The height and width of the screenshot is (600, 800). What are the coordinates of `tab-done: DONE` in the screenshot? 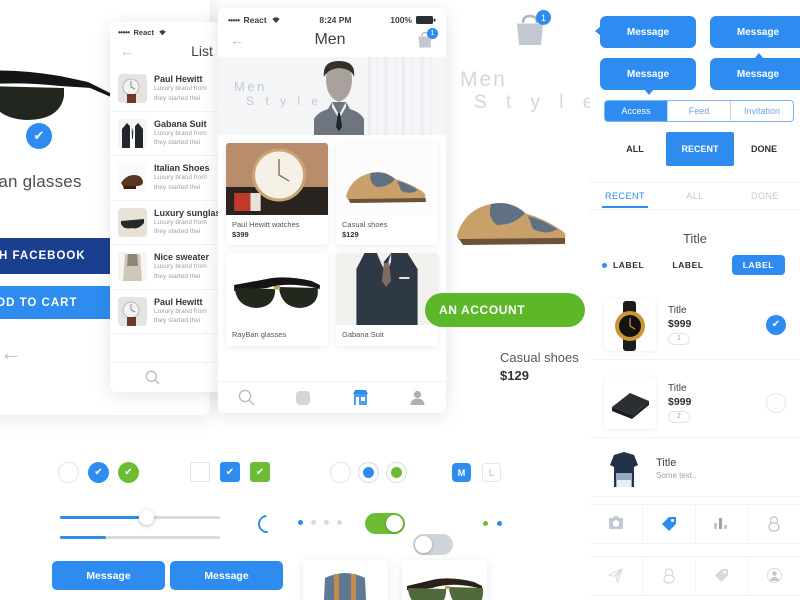 It's located at (765, 196).